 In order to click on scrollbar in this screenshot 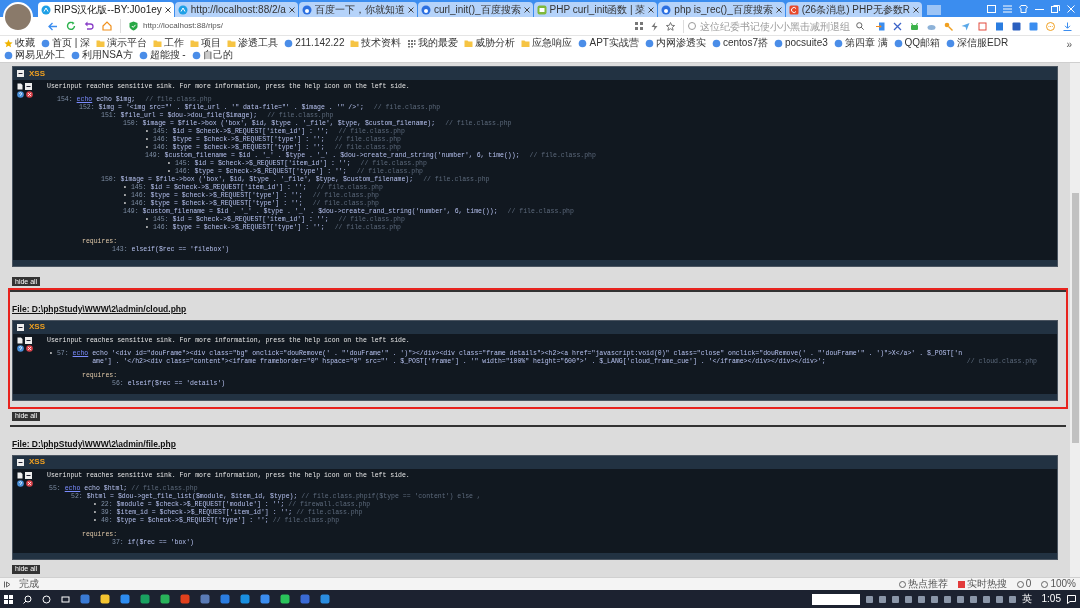, I will do `click(1075, 320)`.